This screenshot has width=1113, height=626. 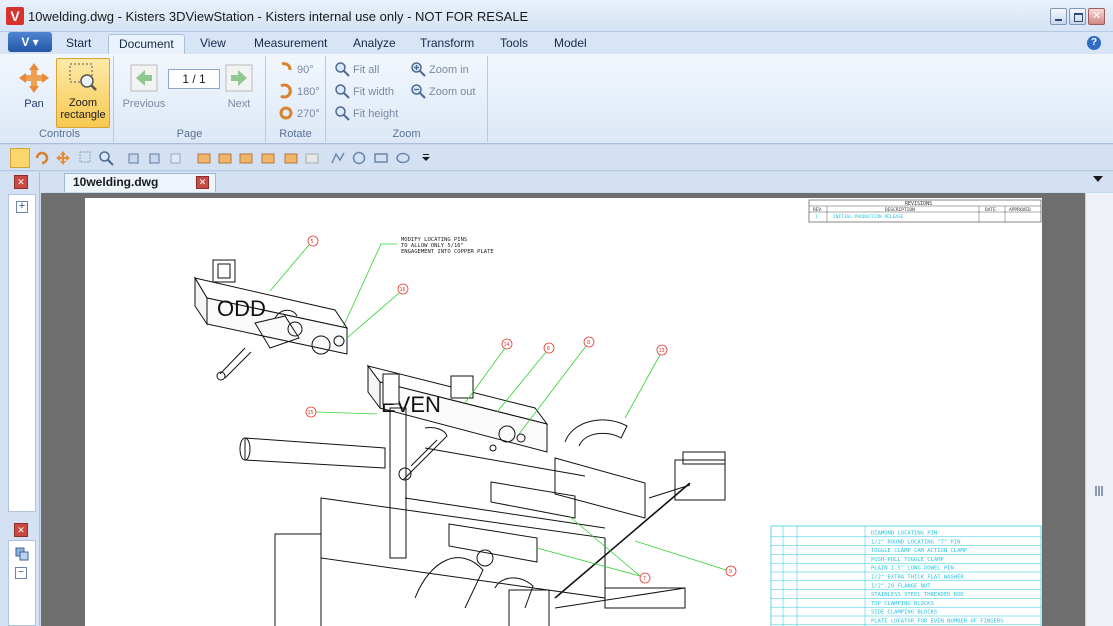 What do you see at coordinates (917, 595) in the screenshot?
I see `bom-row-description: STAINLESS STEEL THREADED ROD` at bounding box center [917, 595].